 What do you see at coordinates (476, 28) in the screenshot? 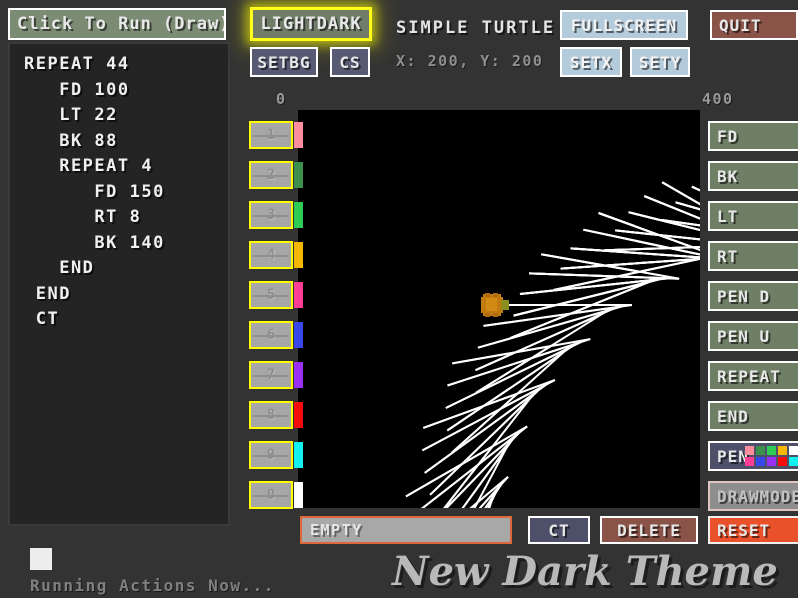
I see `app-title: SIMPLE TURTLE` at bounding box center [476, 28].